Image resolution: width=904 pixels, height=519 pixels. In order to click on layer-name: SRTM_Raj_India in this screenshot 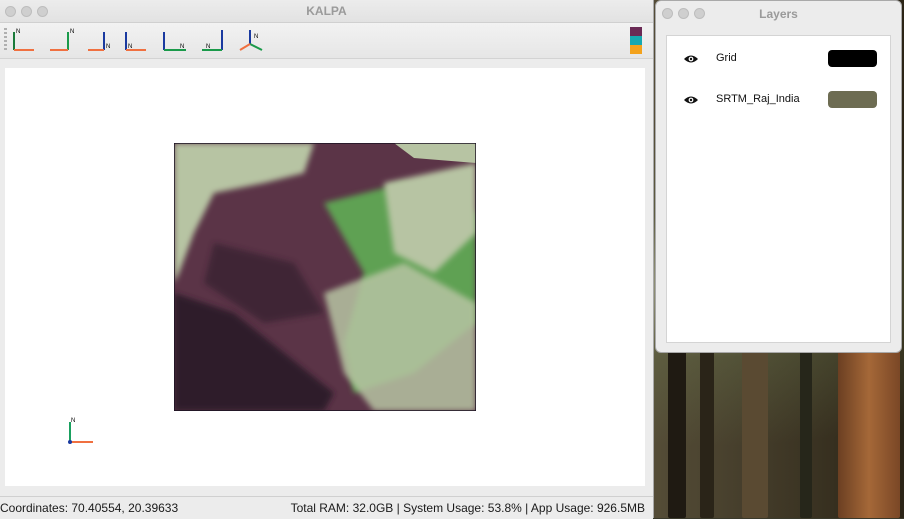, I will do `click(758, 99)`.